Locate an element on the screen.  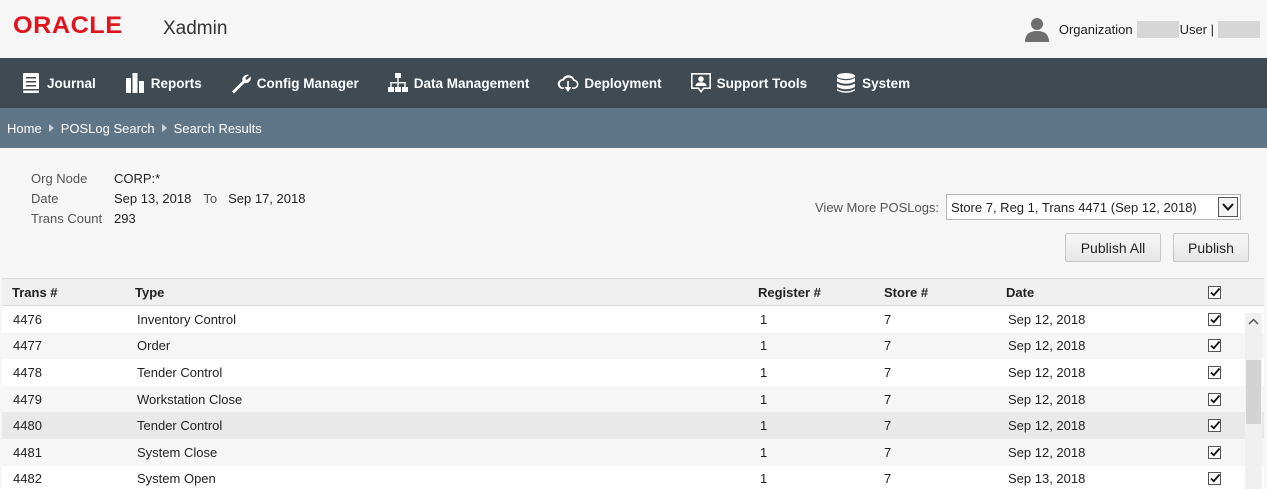
date-to-value: Sep 17, 2018 is located at coordinates (267, 198).